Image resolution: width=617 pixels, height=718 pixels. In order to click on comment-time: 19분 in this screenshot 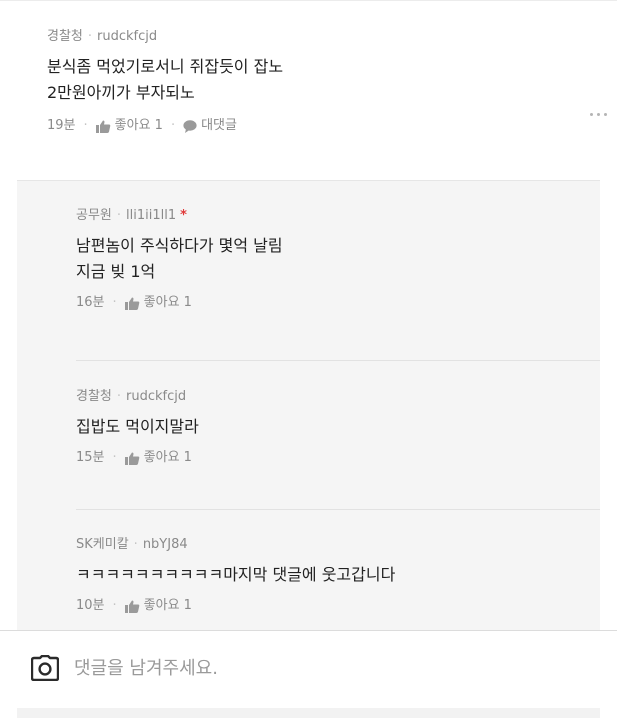, I will do `click(61, 125)`.